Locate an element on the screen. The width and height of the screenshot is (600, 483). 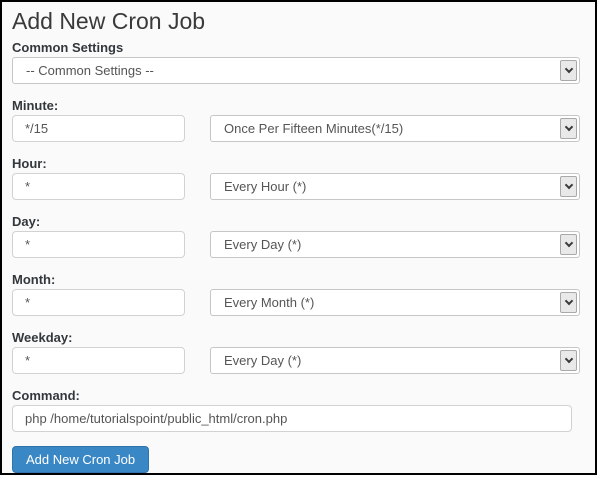
weekday-preset-select: Every Day (*) is located at coordinates (395, 360).